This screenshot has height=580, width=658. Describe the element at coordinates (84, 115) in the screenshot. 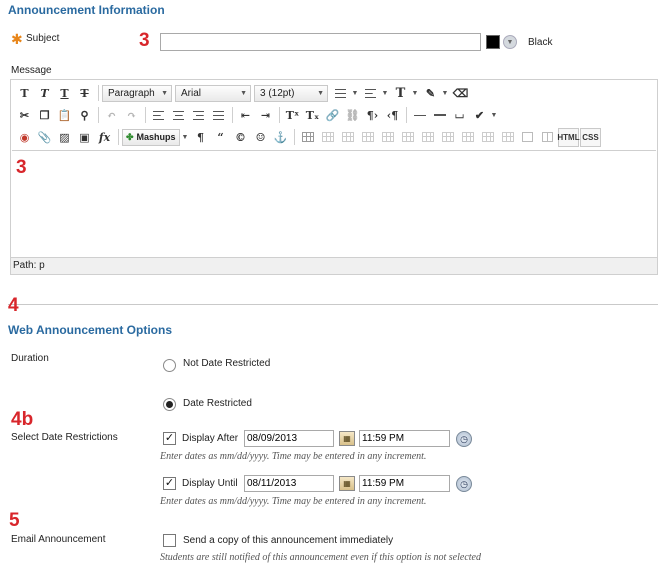

I see `find-icon: ⚲` at that location.